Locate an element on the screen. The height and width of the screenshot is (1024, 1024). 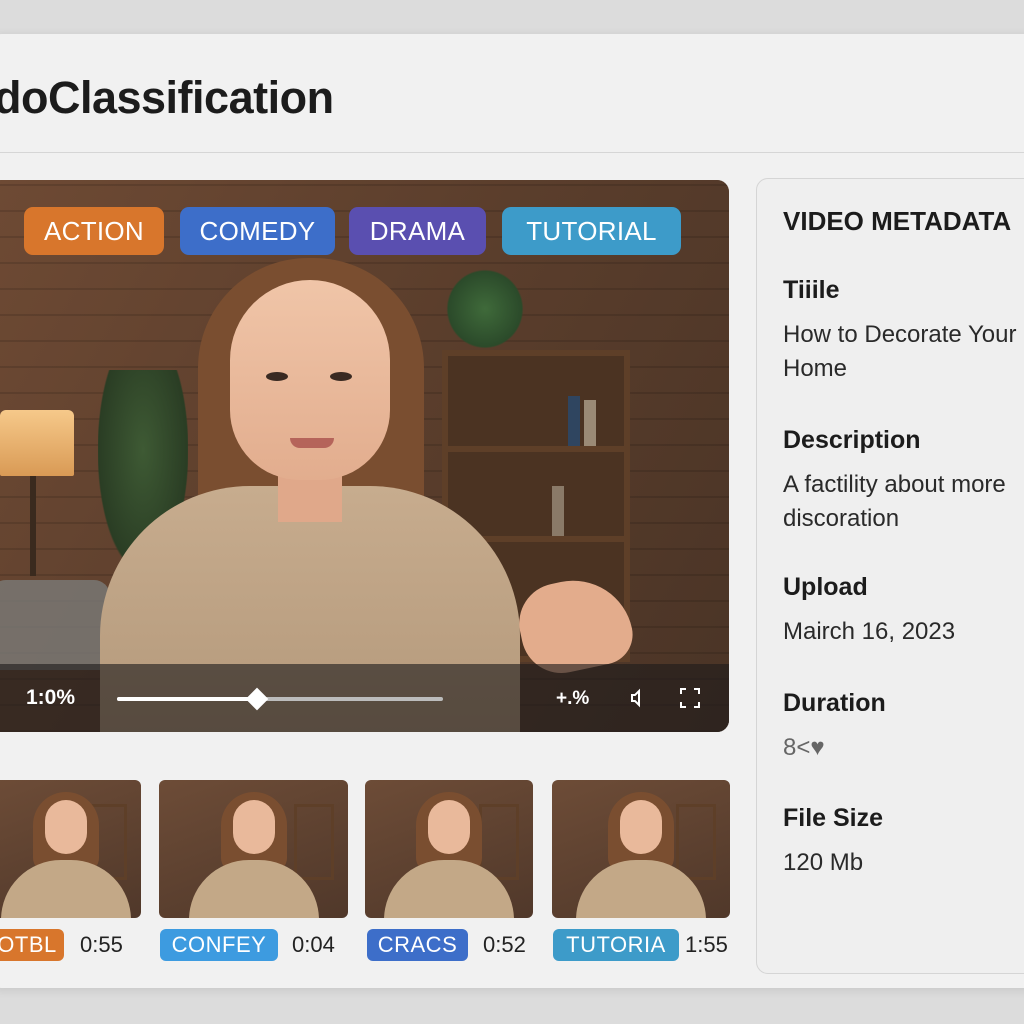
metadata-upload-label: Upload is located at coordinates (825, 587).